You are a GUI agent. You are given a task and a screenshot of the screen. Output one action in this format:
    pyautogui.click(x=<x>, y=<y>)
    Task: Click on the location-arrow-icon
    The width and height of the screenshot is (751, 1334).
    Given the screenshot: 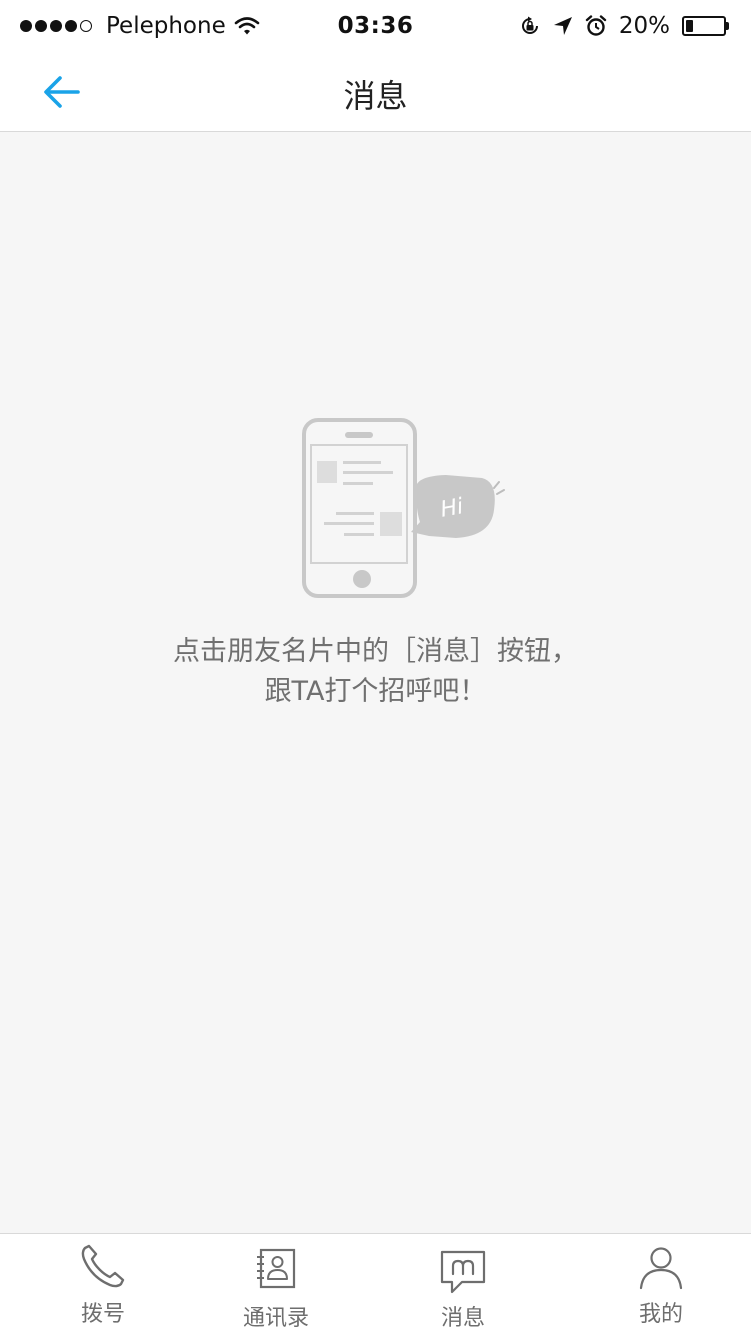 What is the action you would take?
    pyautogui.click(x=562, y=26)
    